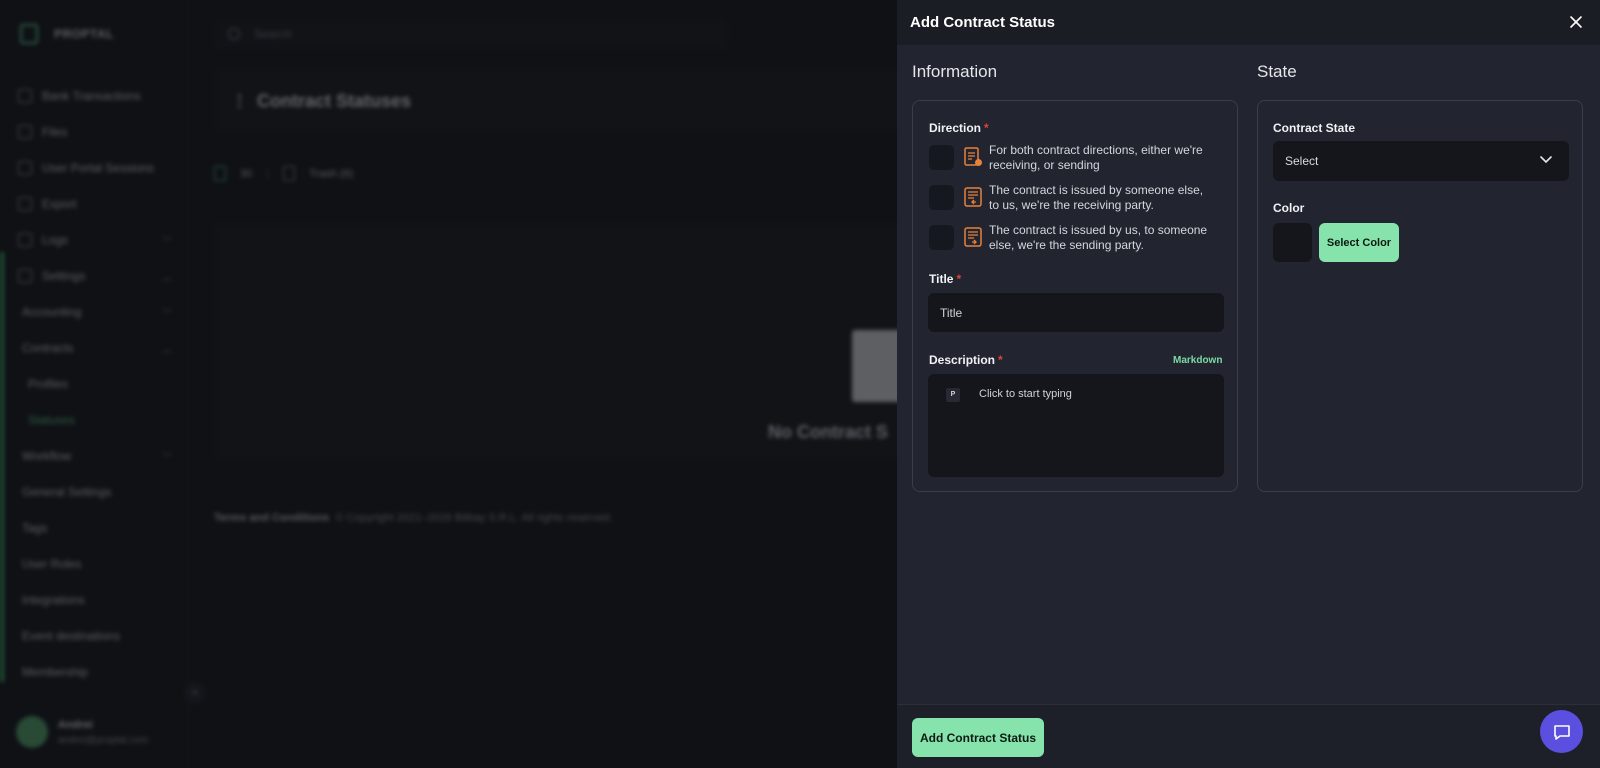  I want to click on trash-icon, so click(289, 173).